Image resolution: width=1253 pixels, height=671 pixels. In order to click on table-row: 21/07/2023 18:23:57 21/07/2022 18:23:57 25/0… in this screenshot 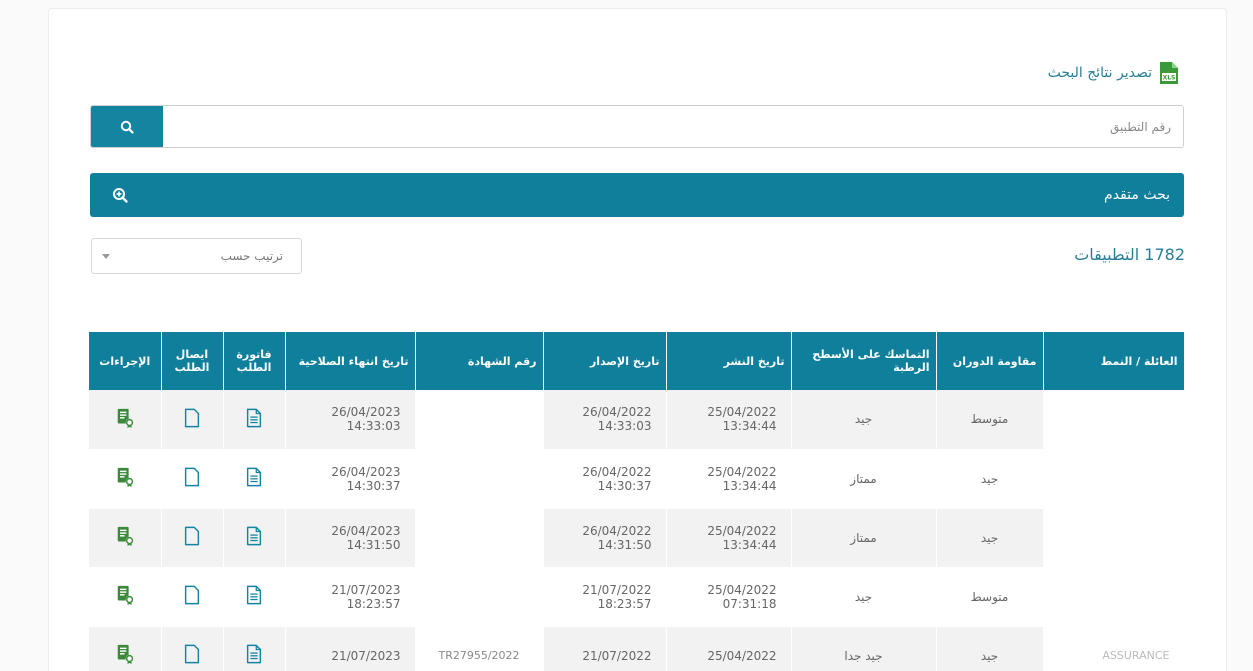, I will do `click(636, 597)`.